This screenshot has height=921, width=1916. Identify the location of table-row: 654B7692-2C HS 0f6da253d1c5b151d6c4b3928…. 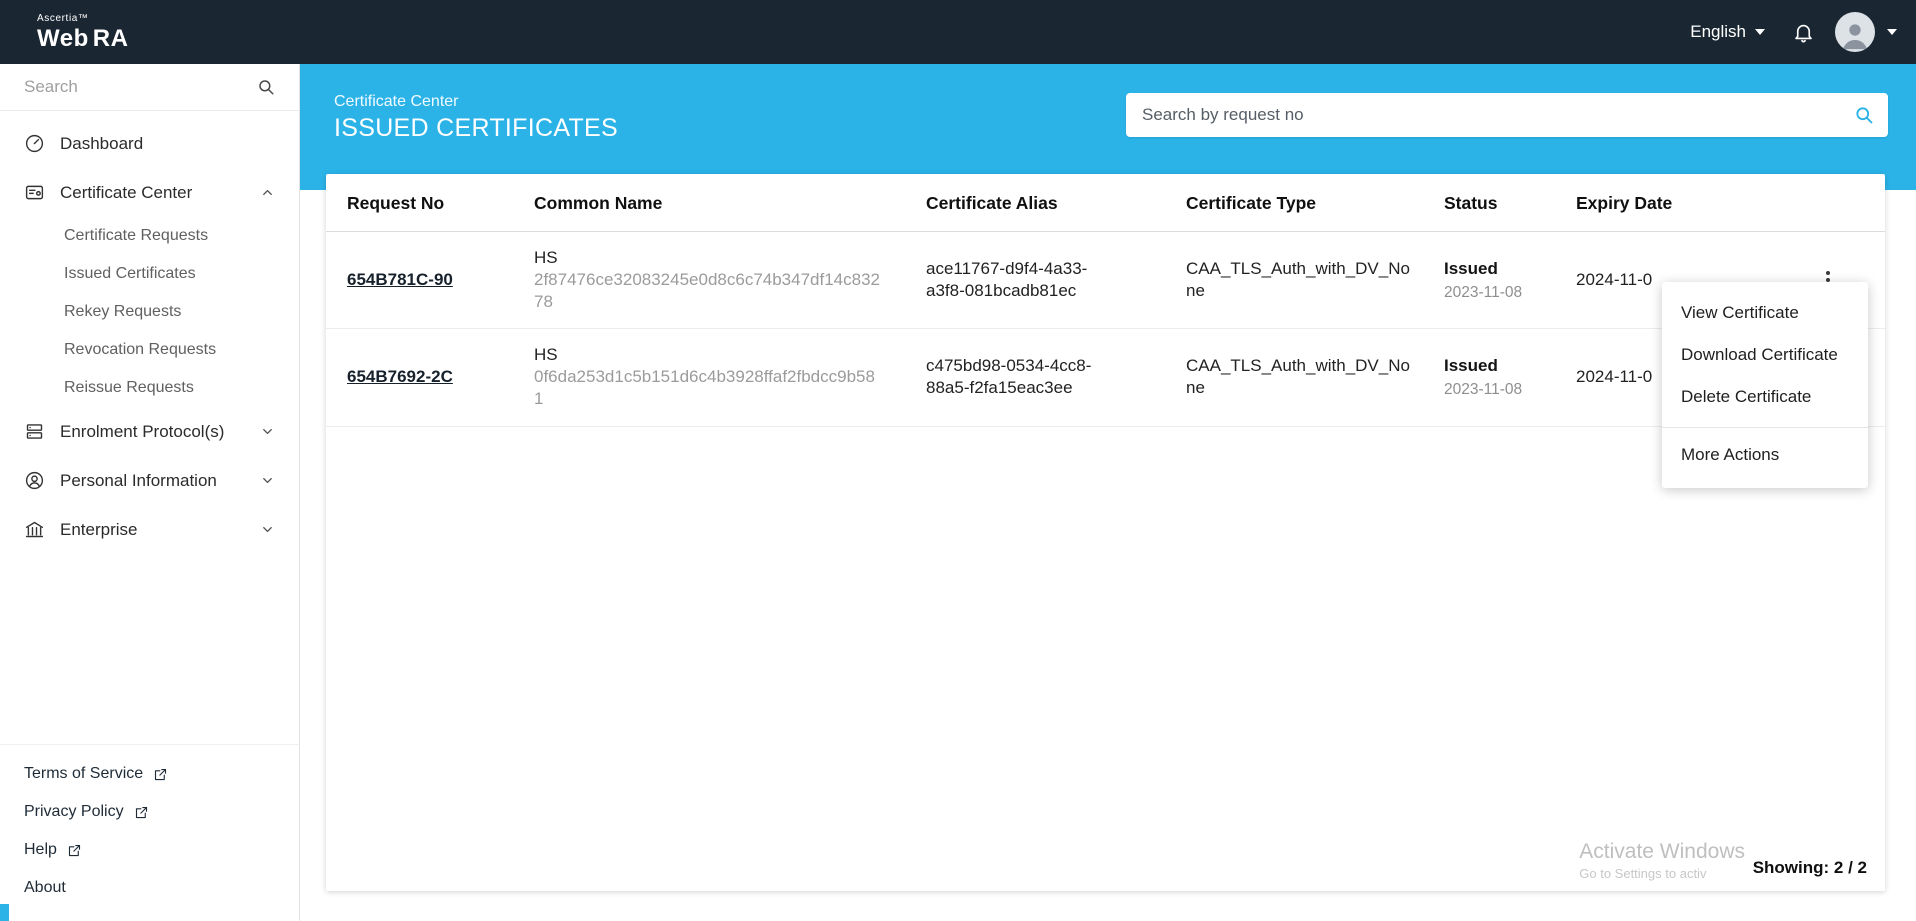
(1105, 377).